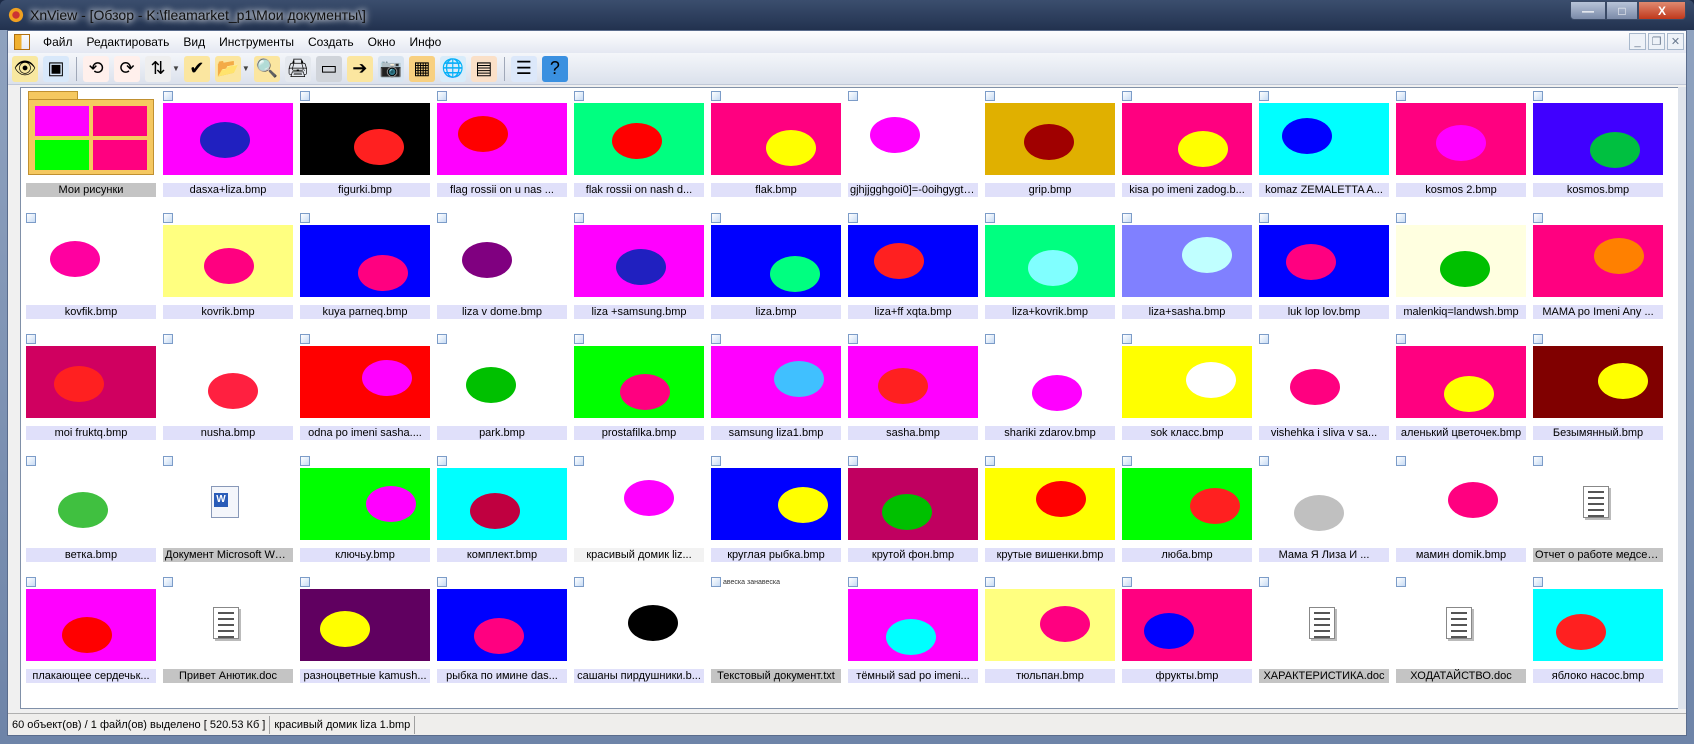  Describe the element at coordinates (1324, 271) in the screenshot. I see `thumbnail-item: luk lop lov.bmp` at that location.